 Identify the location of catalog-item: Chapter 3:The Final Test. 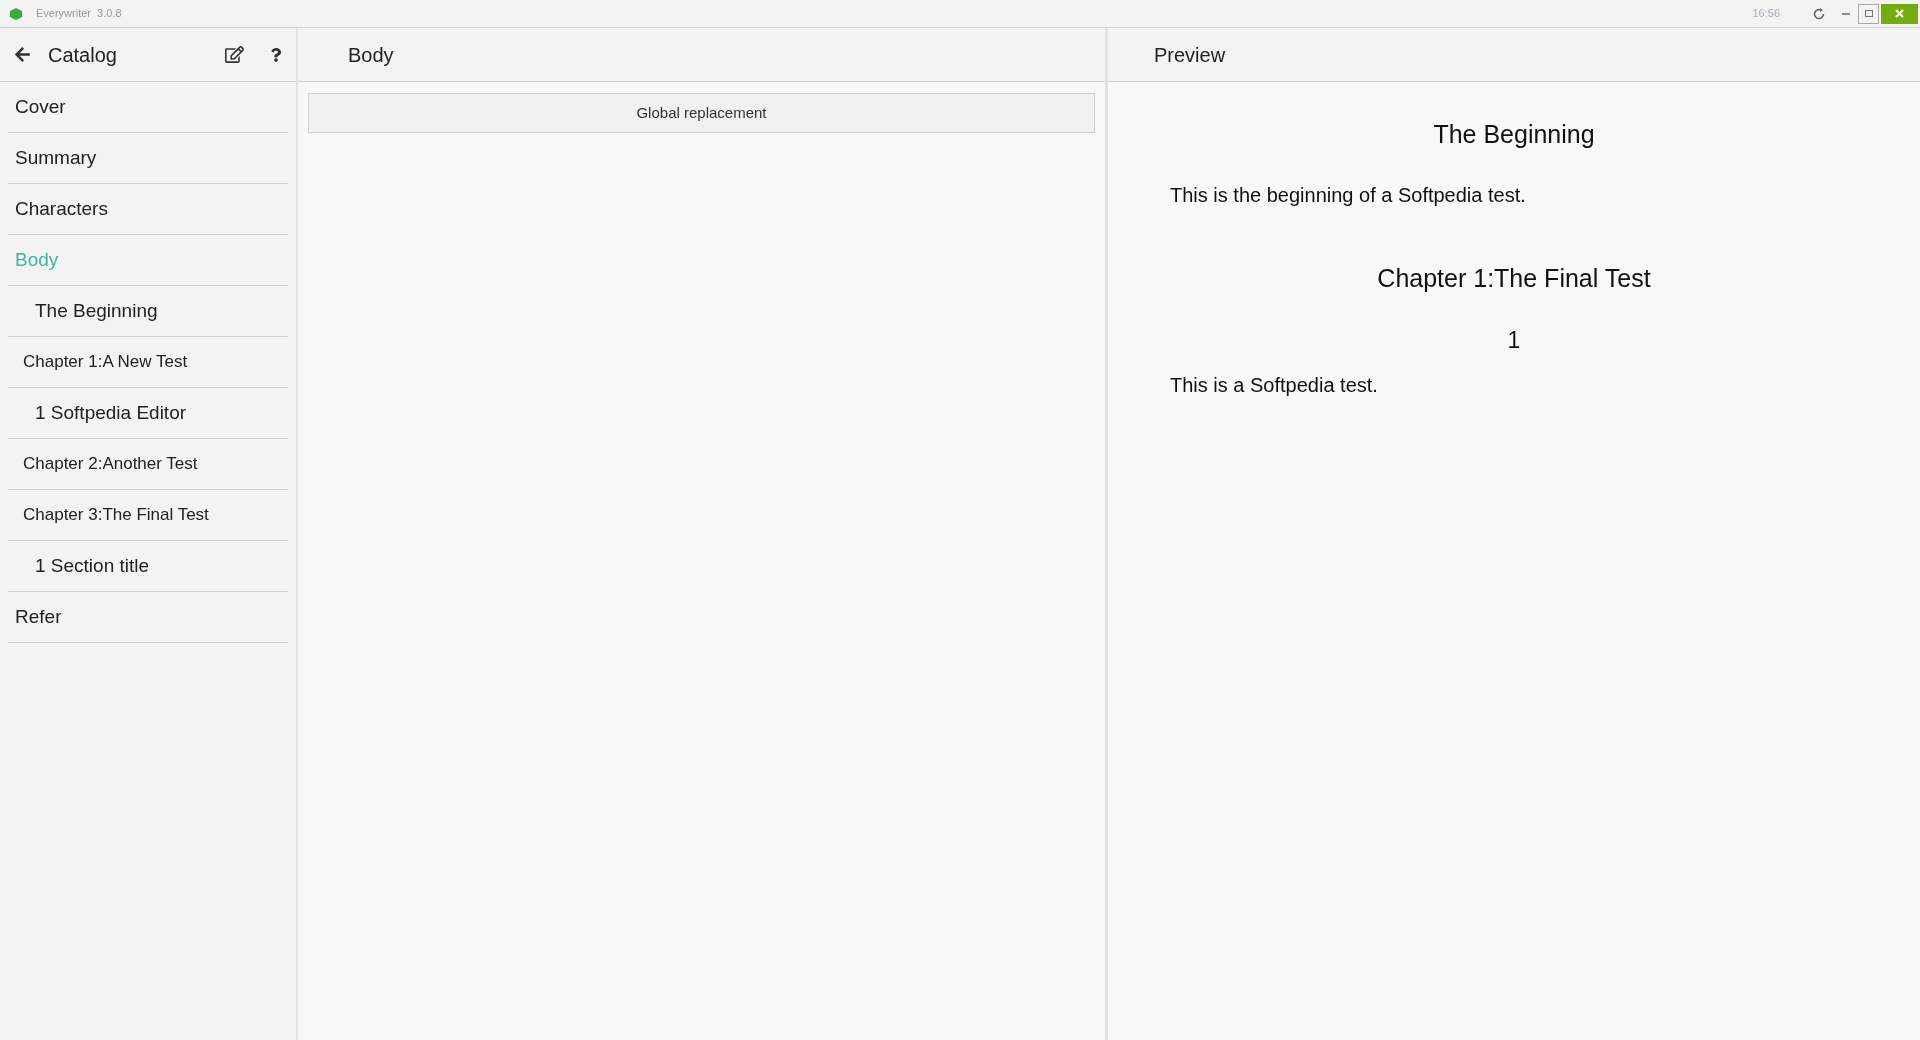
(148, 515).